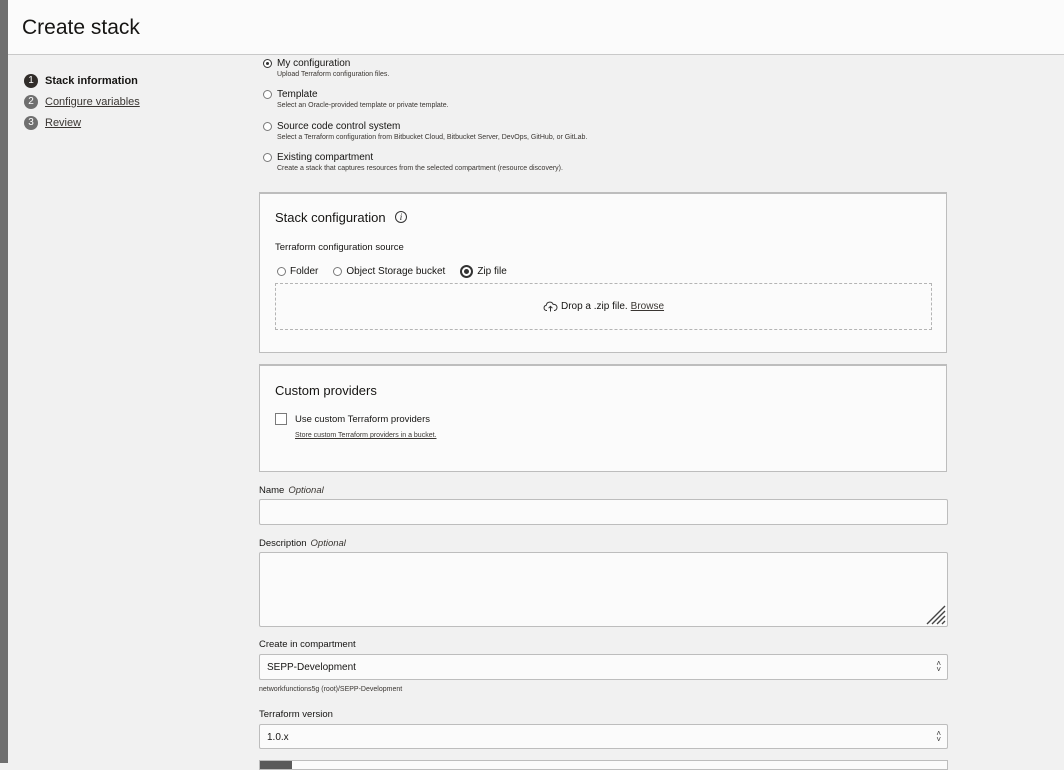 The width and height of the screenshot is (1064, 770). I want to click on source-zip-file: Zip file, so click(483, 271).